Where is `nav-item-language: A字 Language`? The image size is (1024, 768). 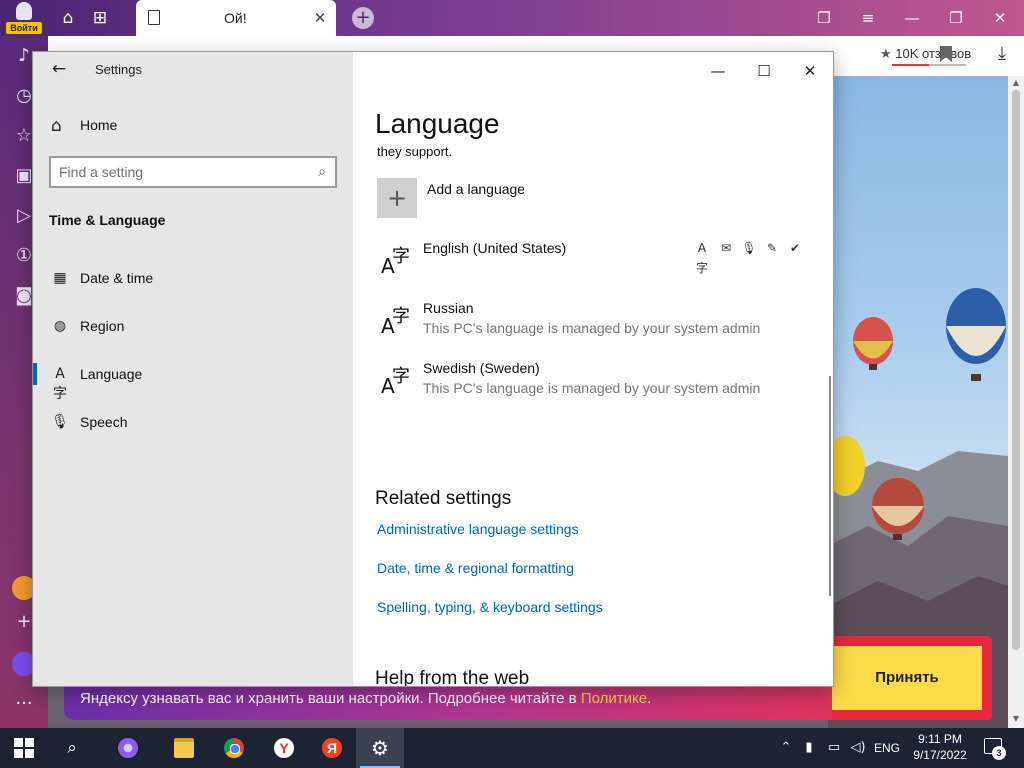 nav-item-language: A字 Language is located at coordinates (193, 378).